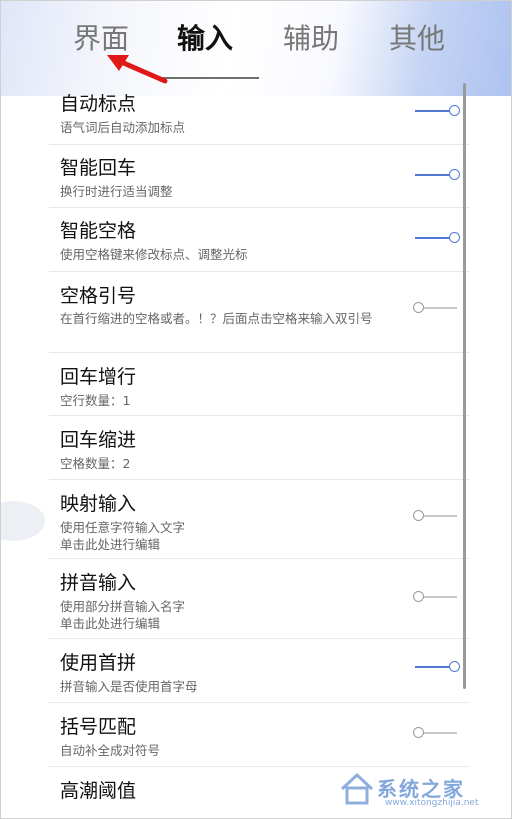  I want to click on watermark-house-icon, so click(357, 788).